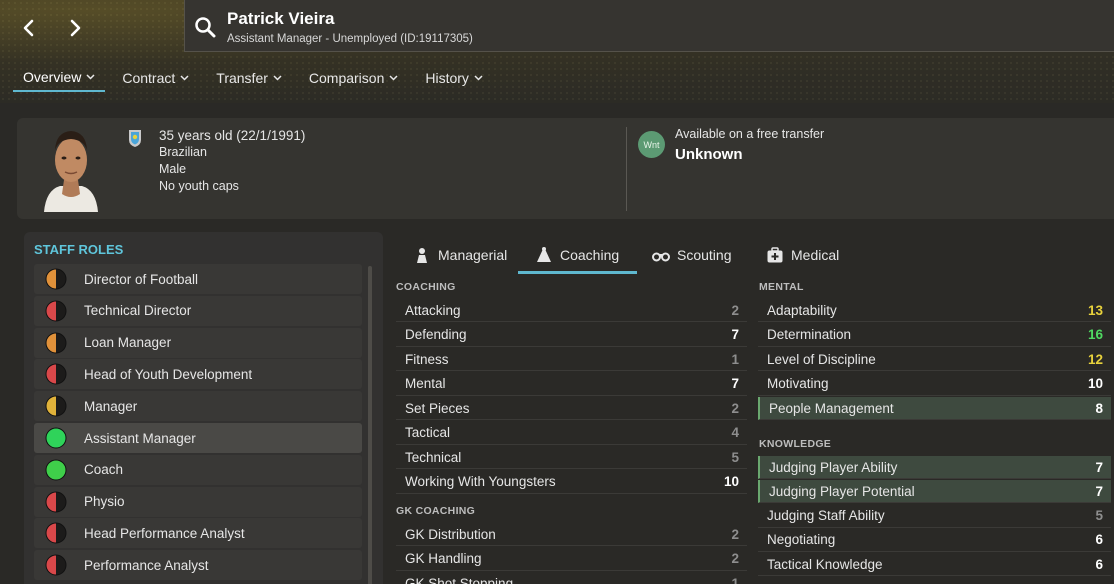 This screenshot has width=1114, height=584. What do you see at coordinates (168, 374) in the screenshot?
I see `staff-role-label: Head of Youth Development` at bounding box center [168, 374].